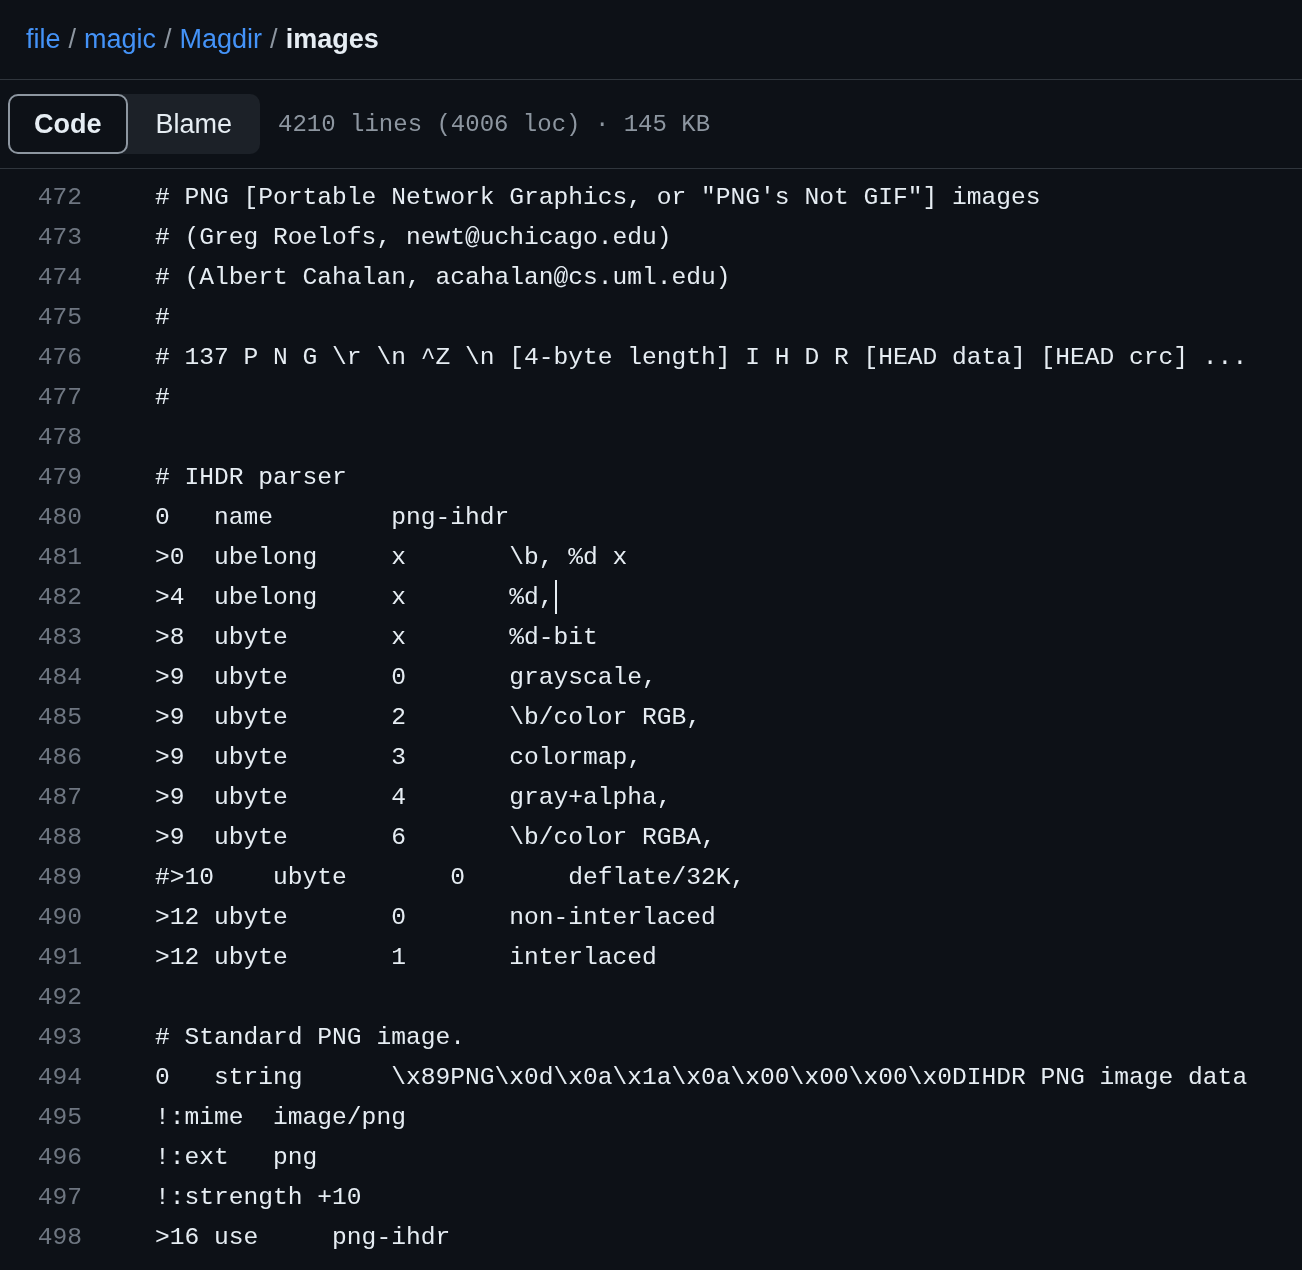 This screenshot has height=1270, width=1302. I want to click on line-number: 496, so click(59, 1157).